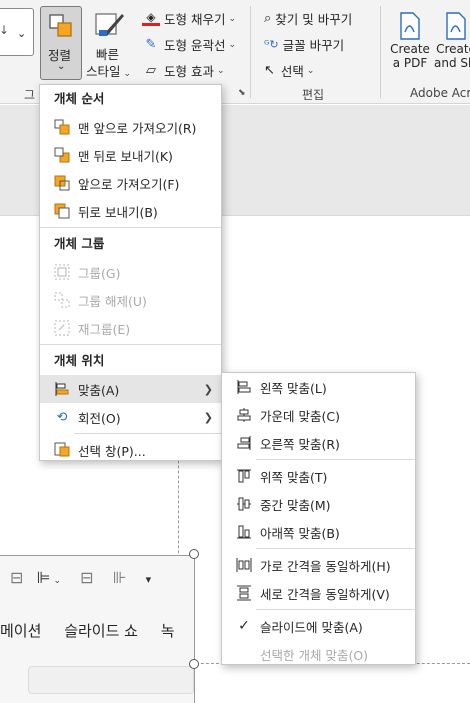 The image size is (470, 703). What do you see at coordinates (318, 504) in the screenshot?
I see `align-middle-item: 중간 맞춤(M)` at bounding box center [318, 504].